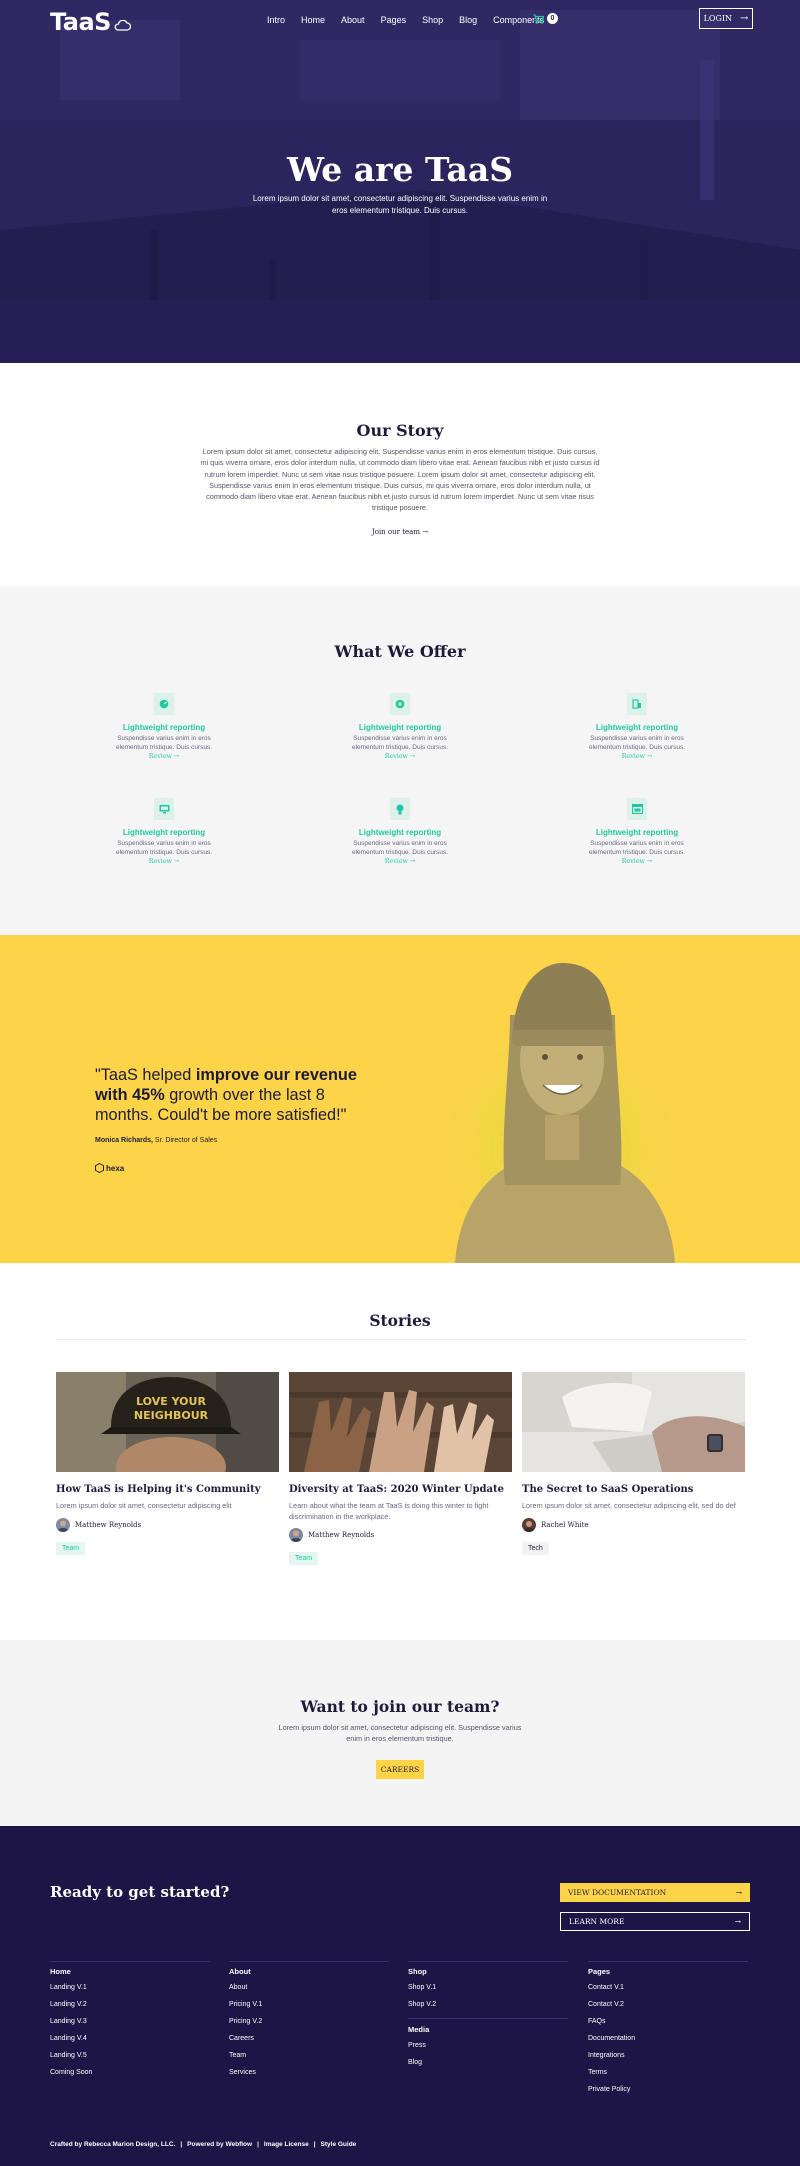  I want to click on footer-link: Documentation, so click(668, 2038).